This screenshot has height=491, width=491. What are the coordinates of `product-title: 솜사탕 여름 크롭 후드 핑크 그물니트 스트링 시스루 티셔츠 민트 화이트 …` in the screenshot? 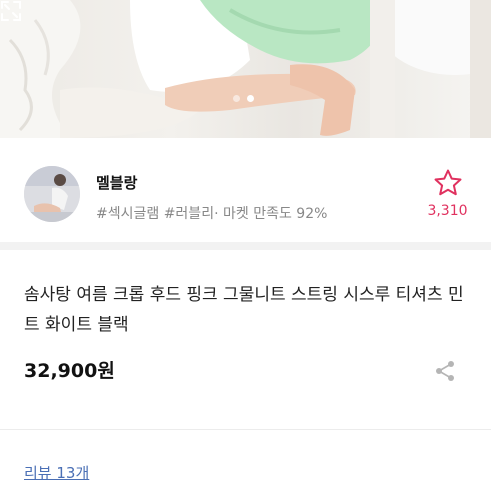 It's located at (244, 310).